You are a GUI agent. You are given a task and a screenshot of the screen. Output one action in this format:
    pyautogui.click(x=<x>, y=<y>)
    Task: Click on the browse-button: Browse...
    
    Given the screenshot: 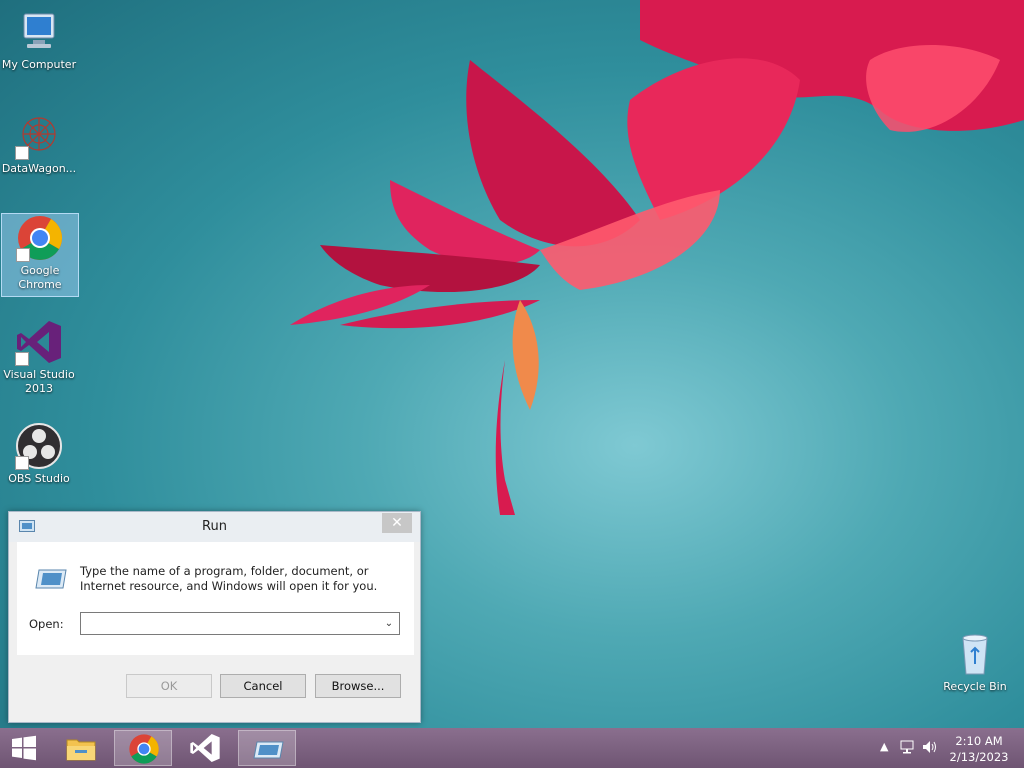 What is the action you would take?
    pyautogui.click(x=358, y=686)
    